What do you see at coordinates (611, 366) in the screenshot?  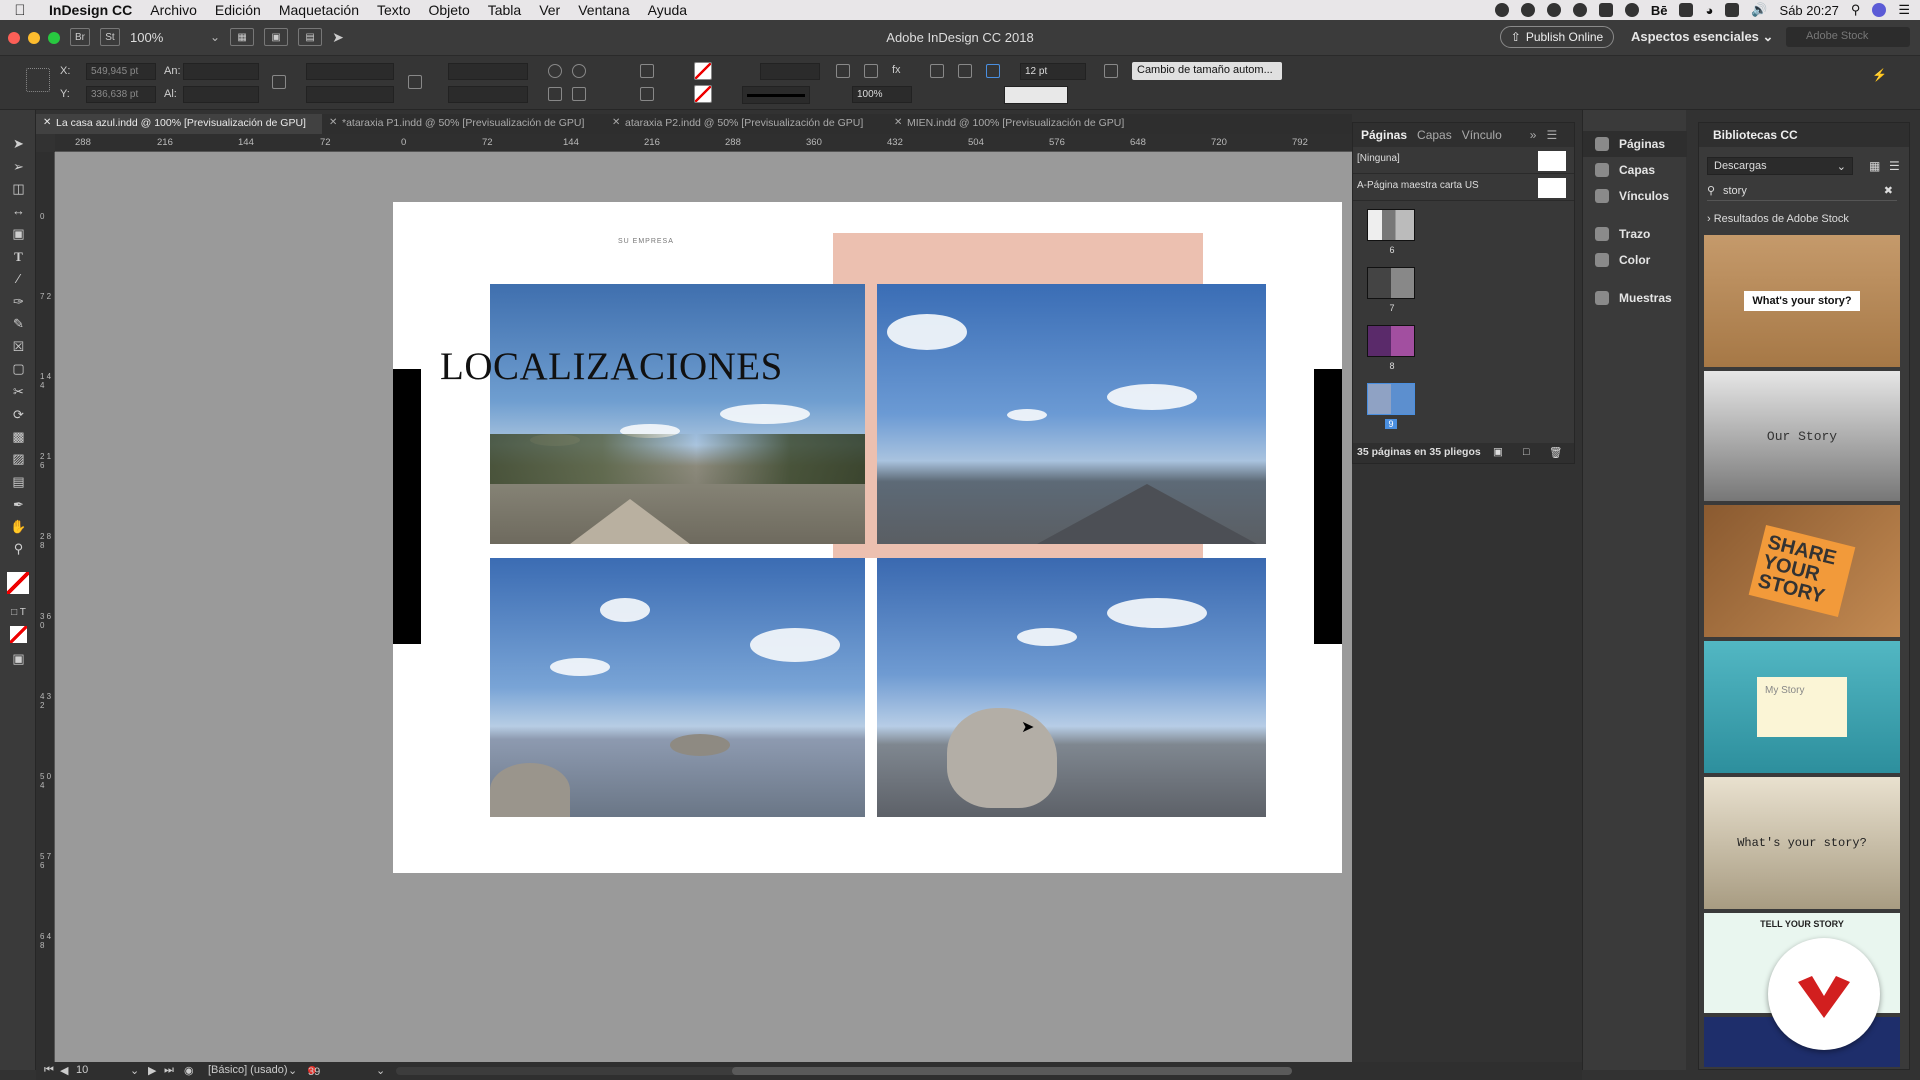 I see `page-heading: LOCALIZACIONES` at bounding box center [611, 366].